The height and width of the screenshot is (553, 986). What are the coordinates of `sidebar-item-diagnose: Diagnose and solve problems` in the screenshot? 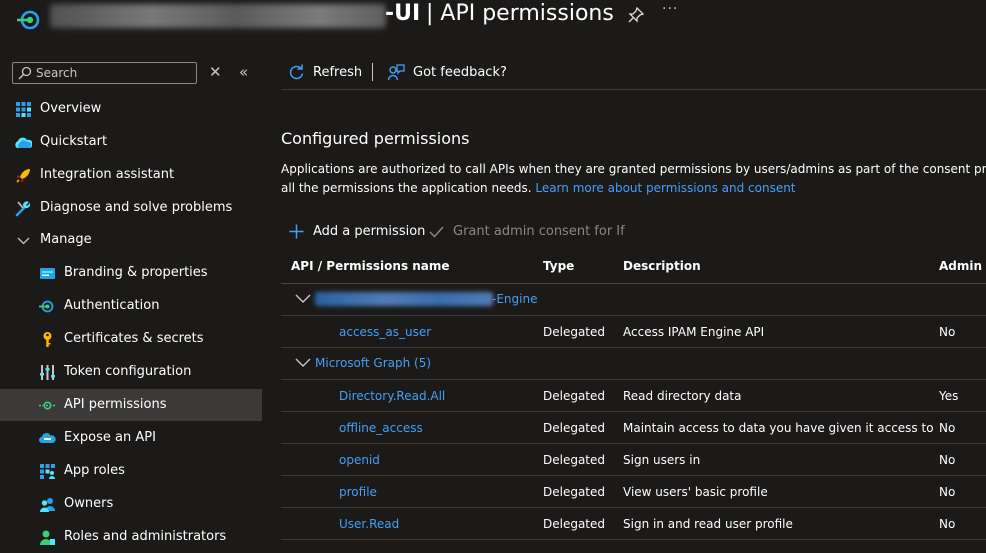 It's located at (131, 208).